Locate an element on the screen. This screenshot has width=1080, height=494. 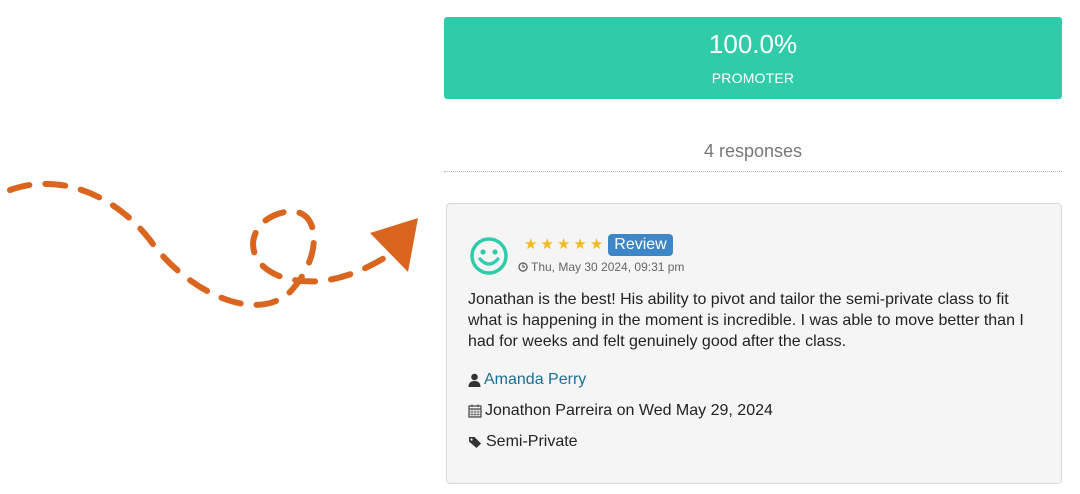
review-tag: Semi-Private is located at coordinates (523, 442).